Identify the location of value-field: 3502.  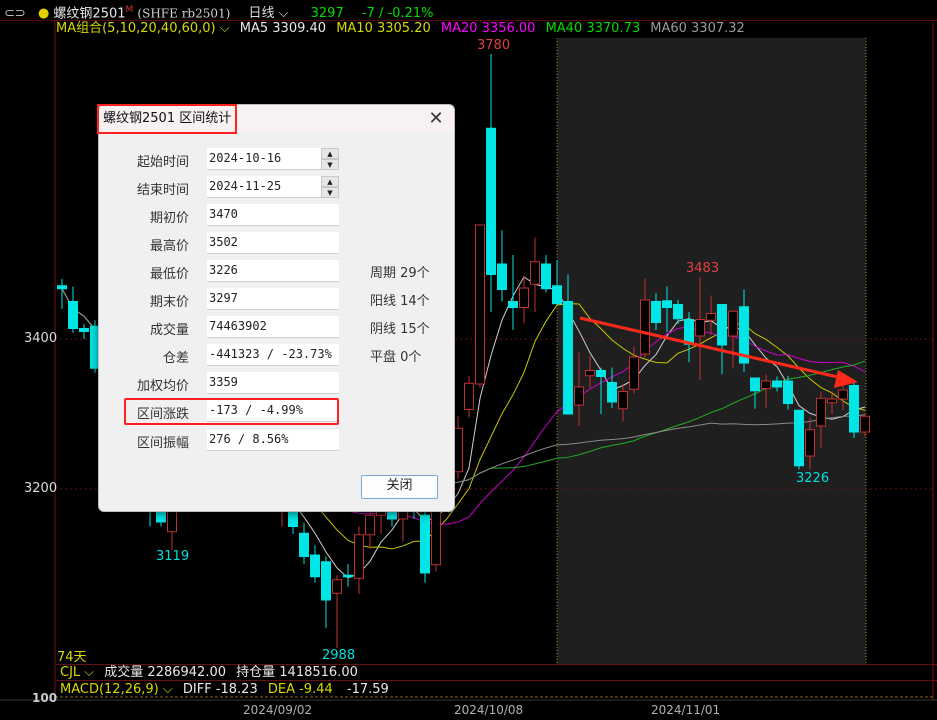
(273, 243).